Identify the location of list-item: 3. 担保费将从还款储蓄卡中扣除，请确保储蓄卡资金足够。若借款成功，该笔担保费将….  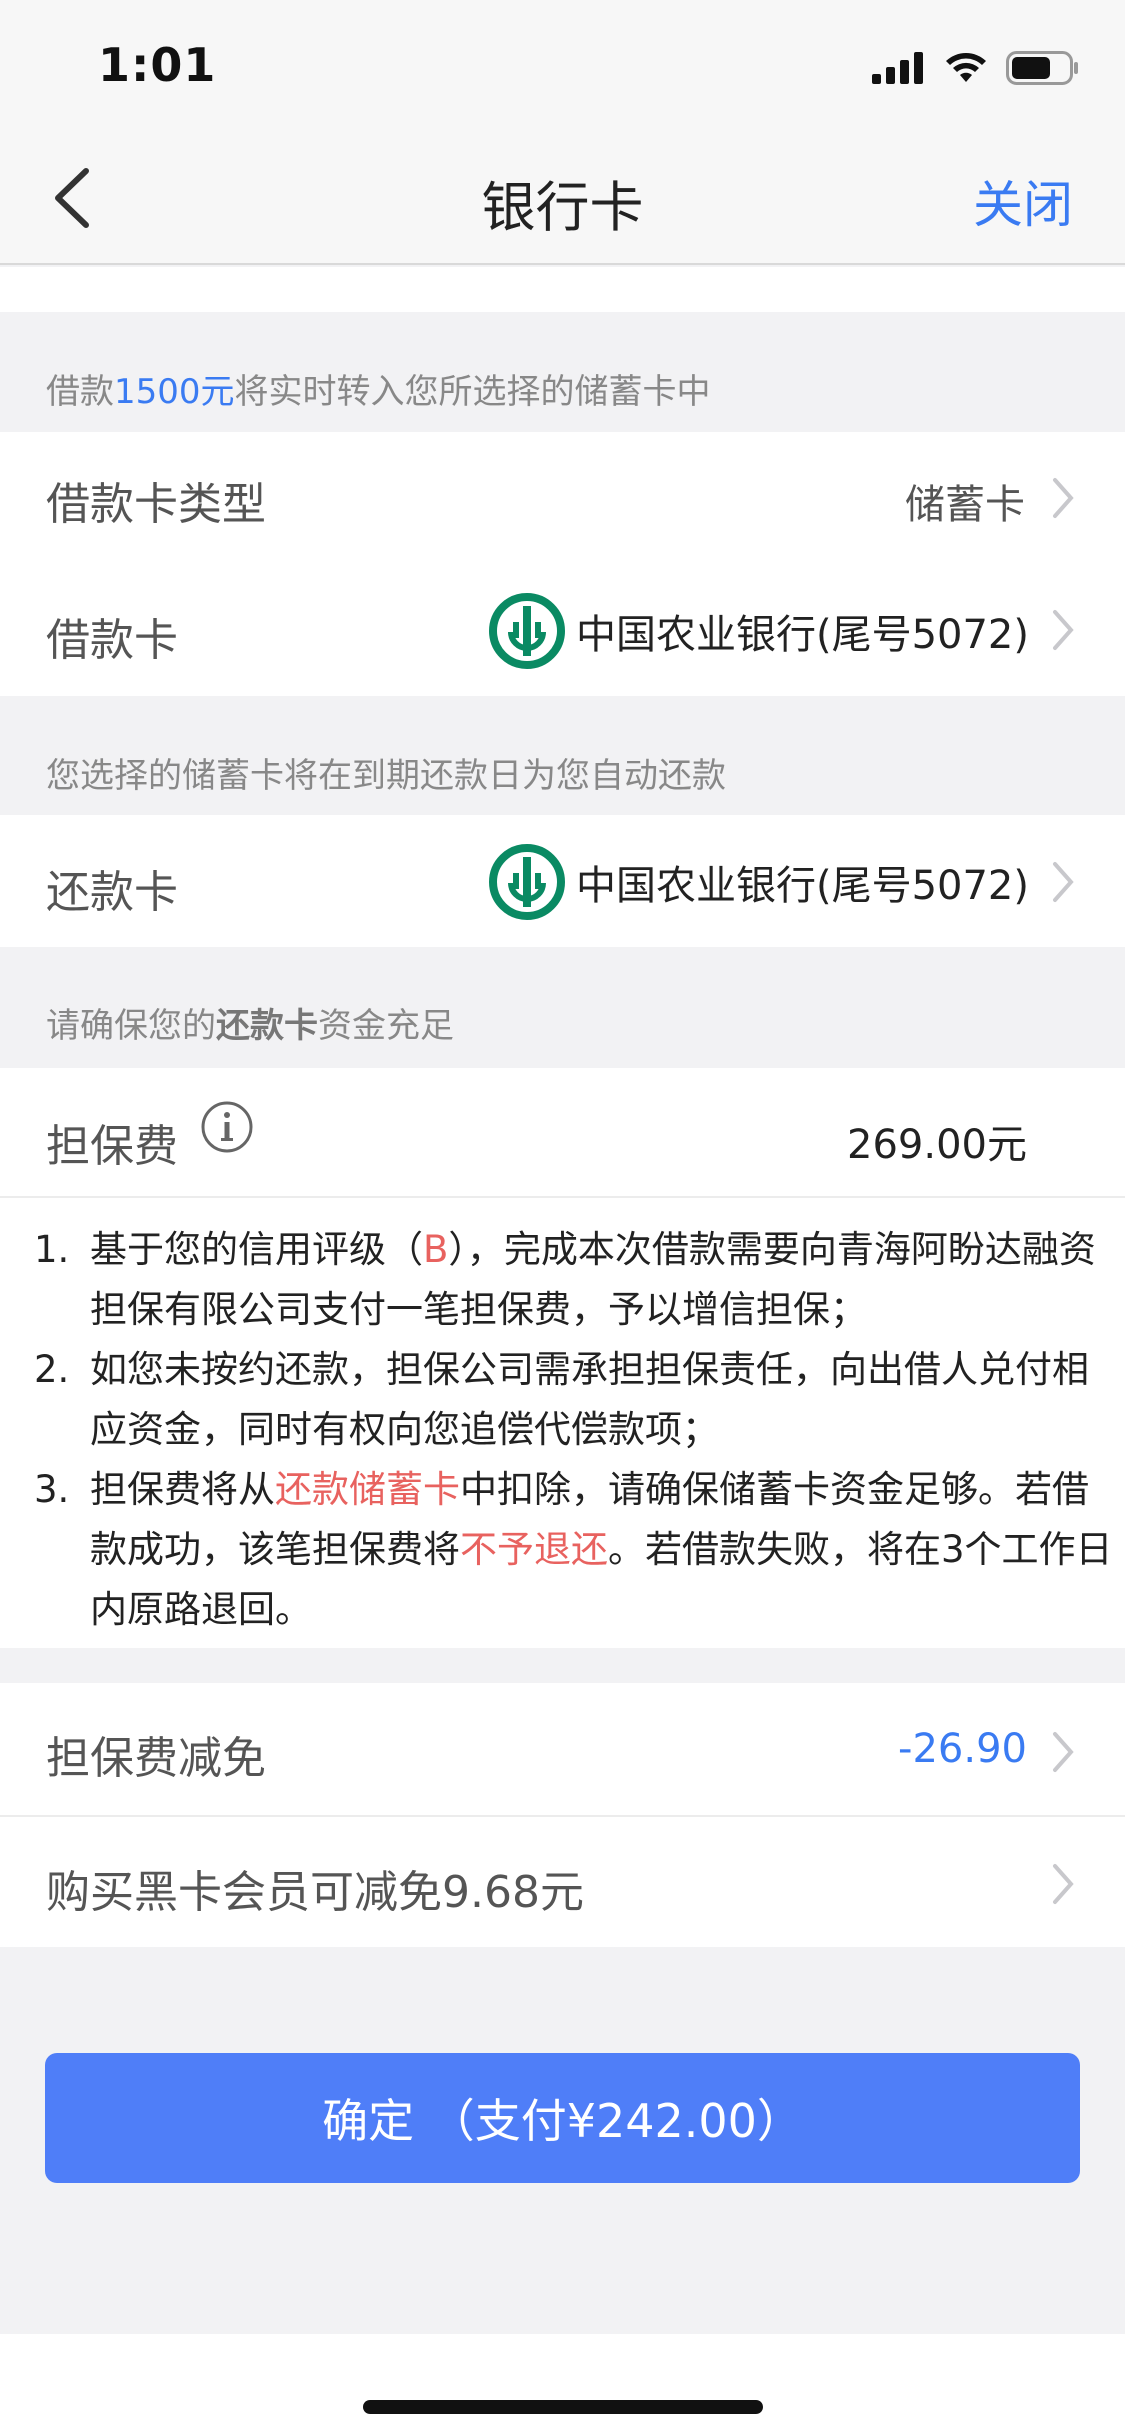
(573, 1549).